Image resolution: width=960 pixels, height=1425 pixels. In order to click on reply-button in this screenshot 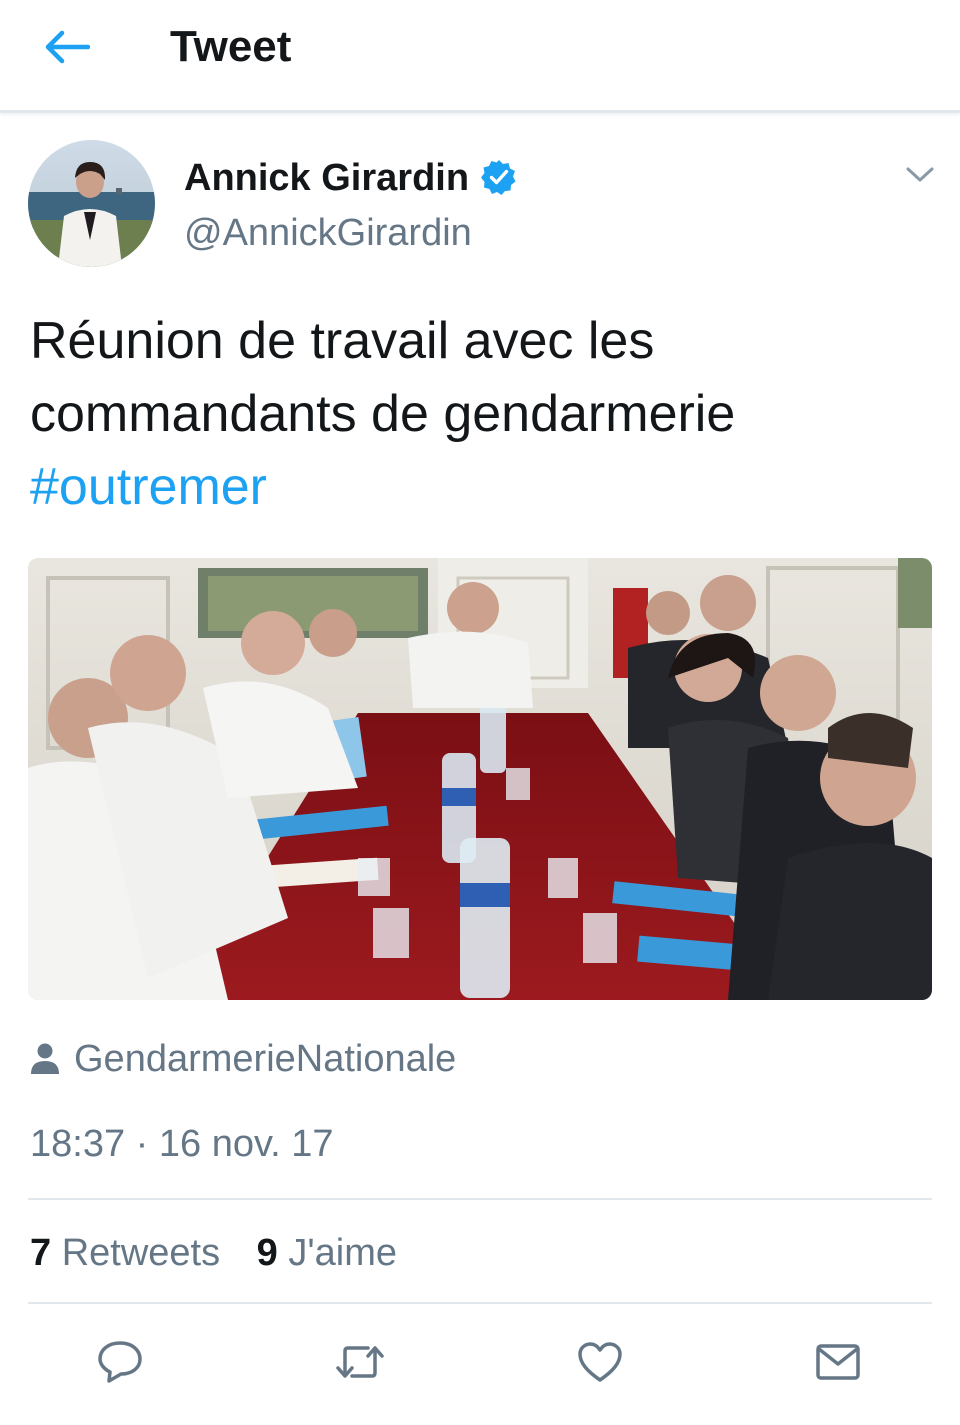, I will do `click(120, 1362)`.